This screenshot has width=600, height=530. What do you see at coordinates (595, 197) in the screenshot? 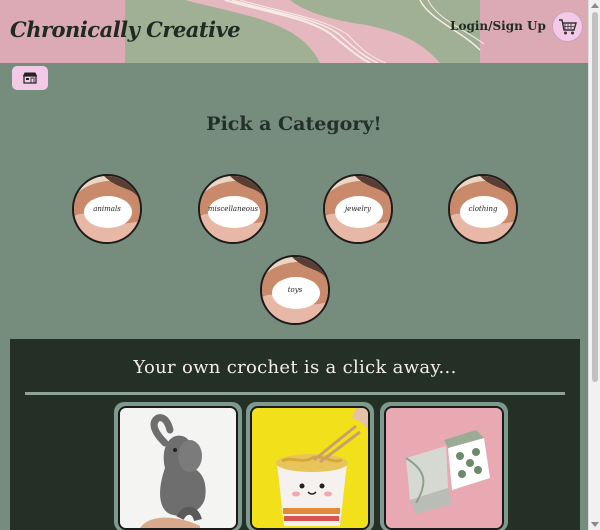
I see `scroll-thumb` at bounding box center [595, 197].